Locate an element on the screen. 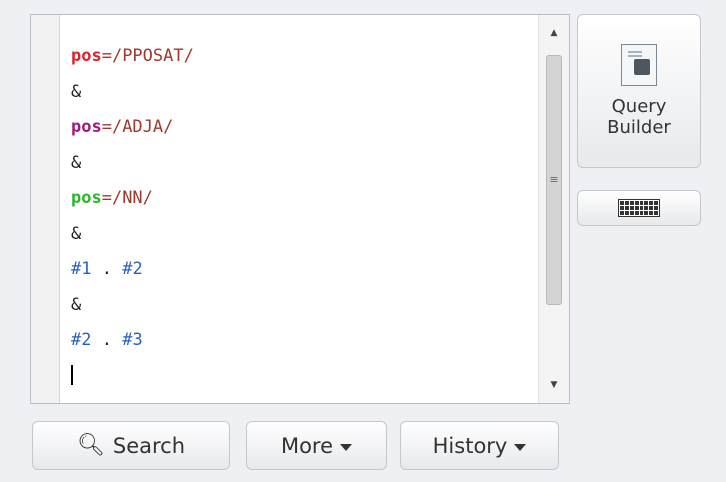  code-line-5: pos=/NN/ is located at coordinates (311, 199).